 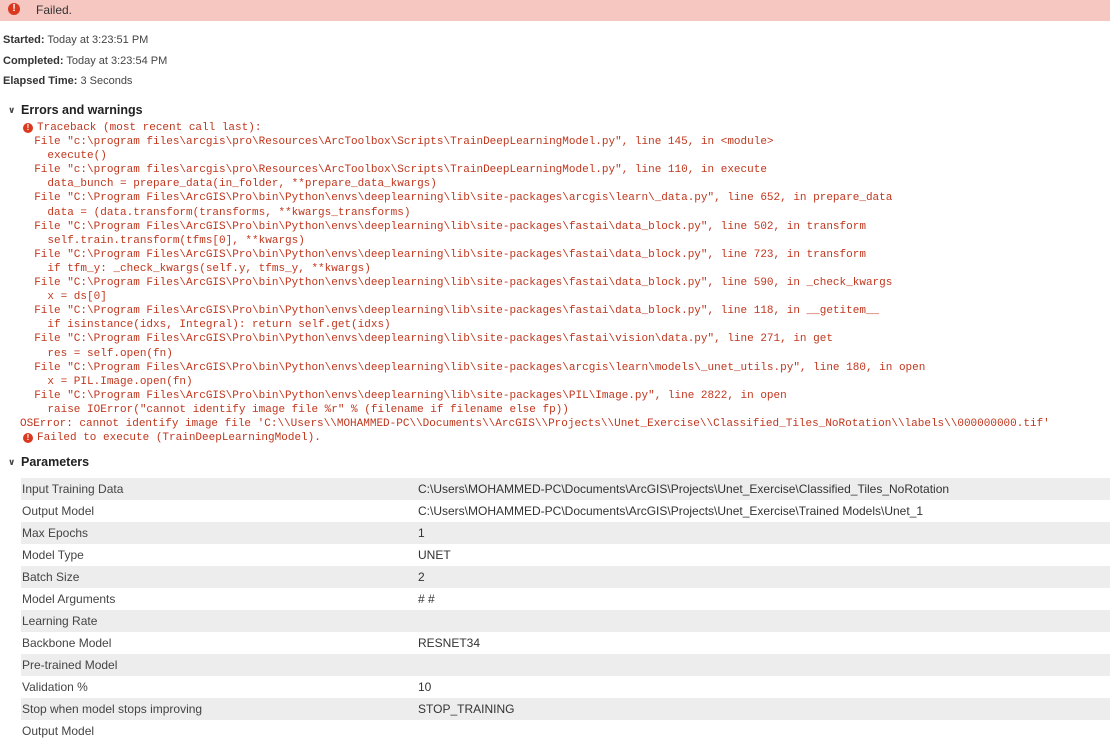 I want to click on parameters-section-title: Parameters, so click(x=55, y=462).